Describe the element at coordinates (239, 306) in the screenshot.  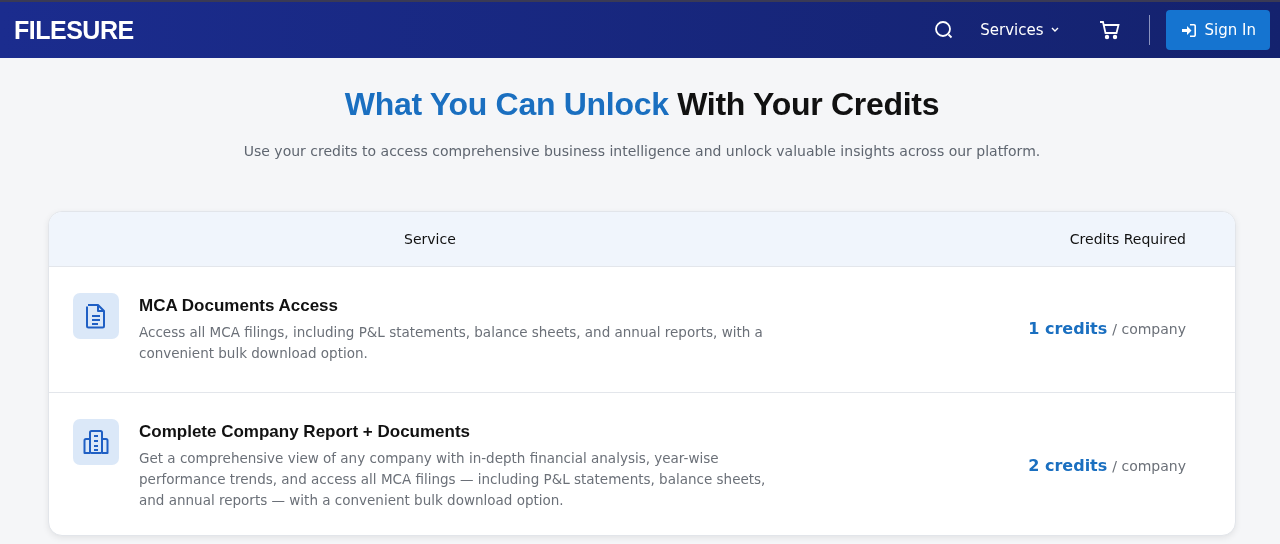
I see `service-title: MCA Documents Access` at that location.